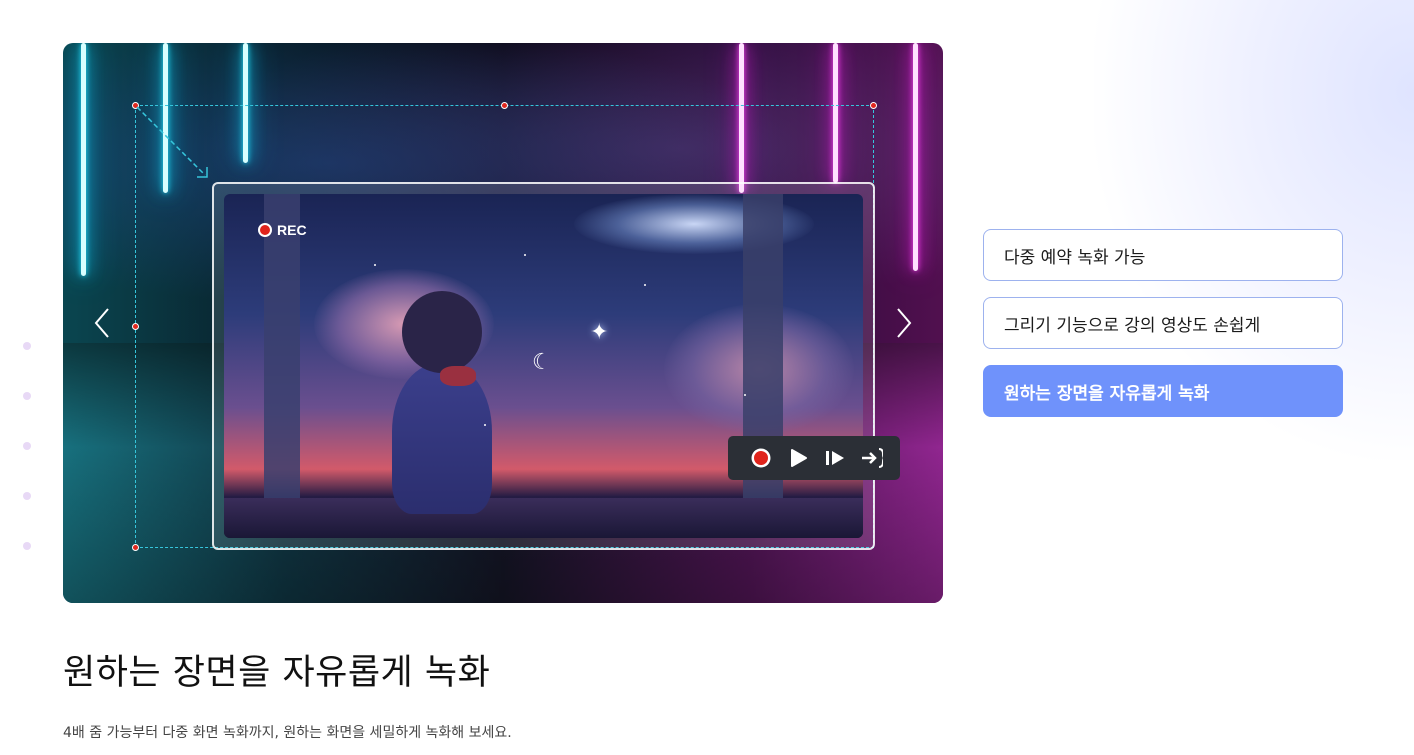 This screenshot has width=1414, height=755. What do you see at coordinates (761, 458) in the screenshot?
I see `record-icon` at bounding box center [761, 458].